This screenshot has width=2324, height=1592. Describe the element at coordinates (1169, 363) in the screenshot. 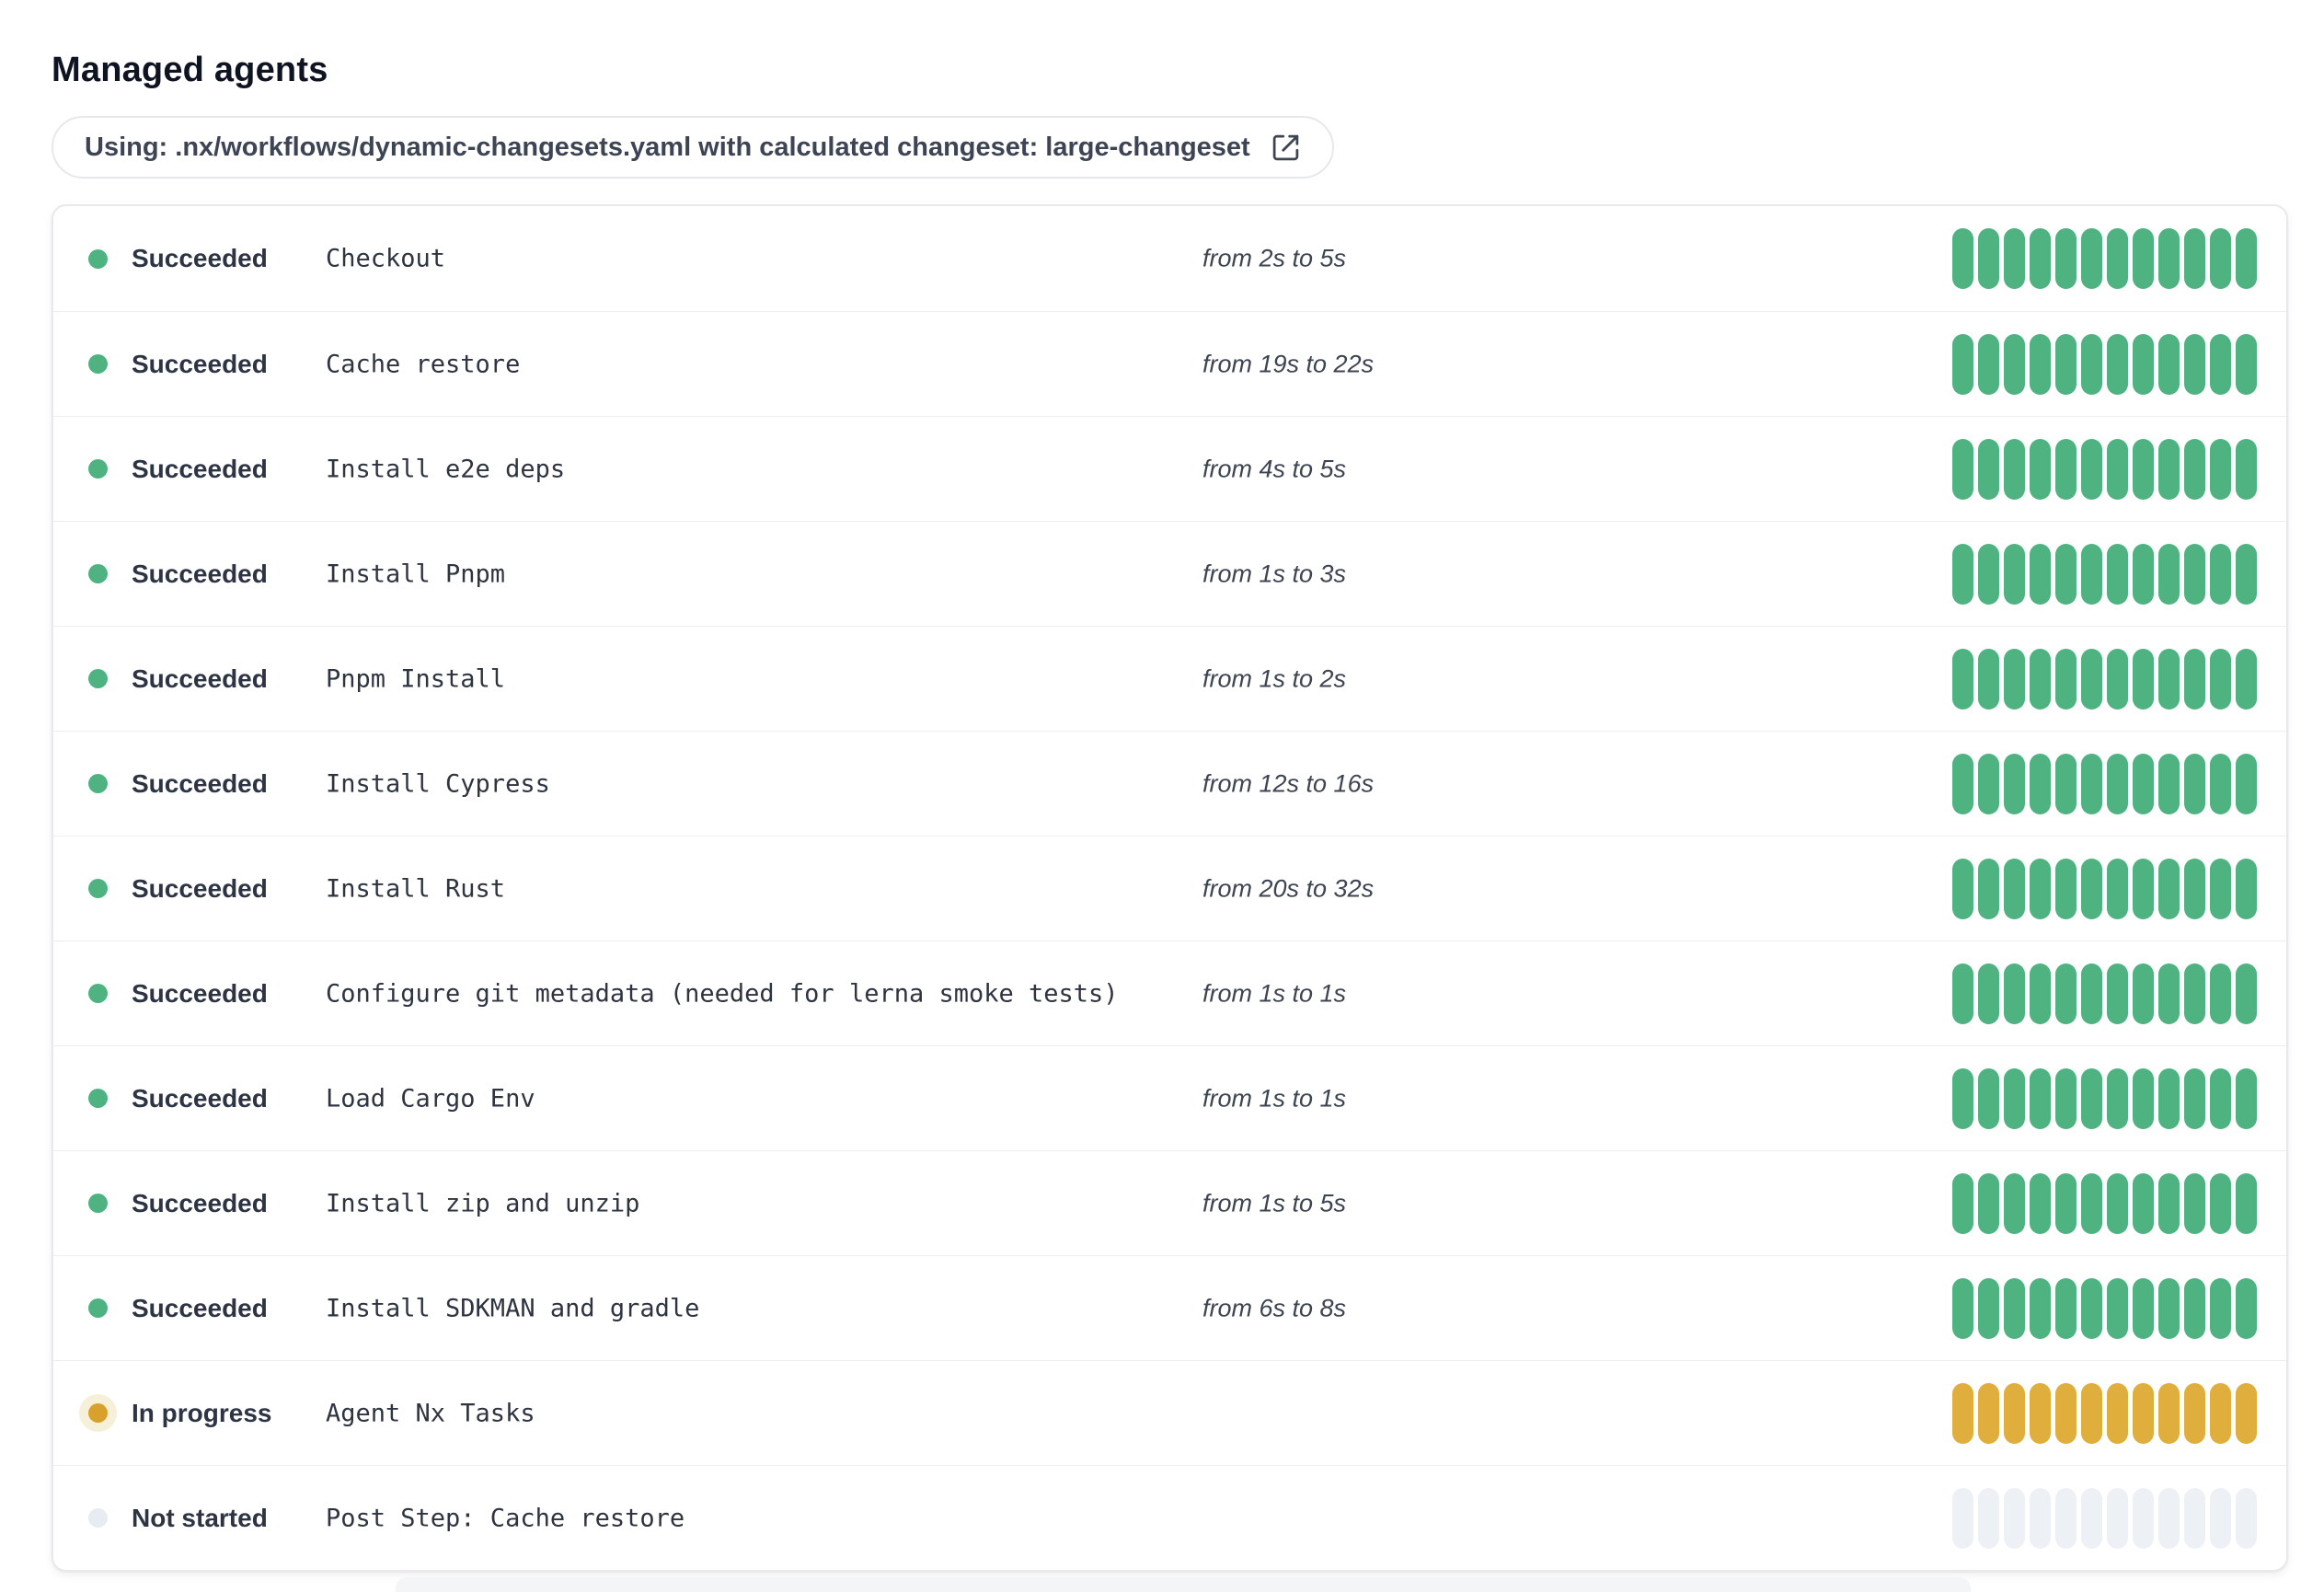

I see `step-row: Succeeded Cache restore from 19s to 22s` at that location.